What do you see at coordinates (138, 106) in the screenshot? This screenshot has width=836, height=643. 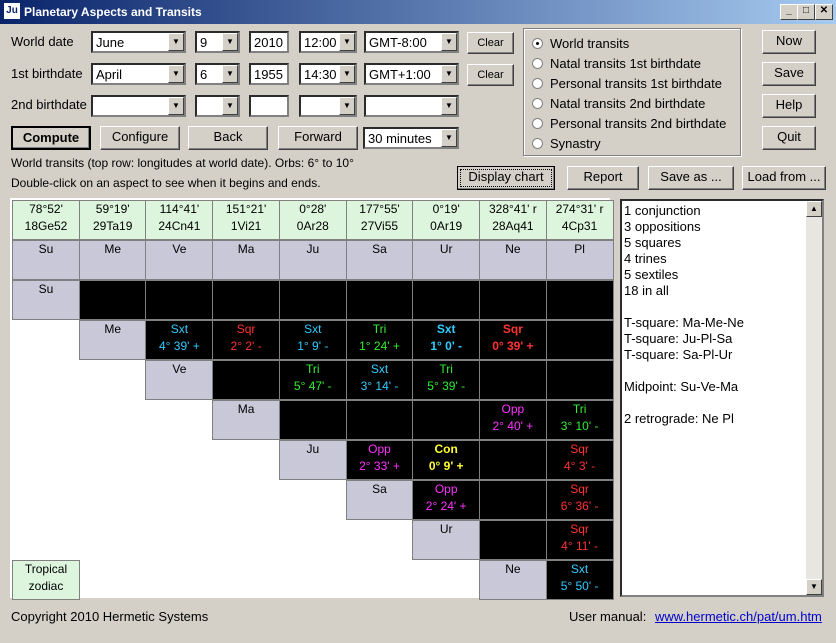 I see `birth2-month-select: ▼` at bounding box center [138, 106].